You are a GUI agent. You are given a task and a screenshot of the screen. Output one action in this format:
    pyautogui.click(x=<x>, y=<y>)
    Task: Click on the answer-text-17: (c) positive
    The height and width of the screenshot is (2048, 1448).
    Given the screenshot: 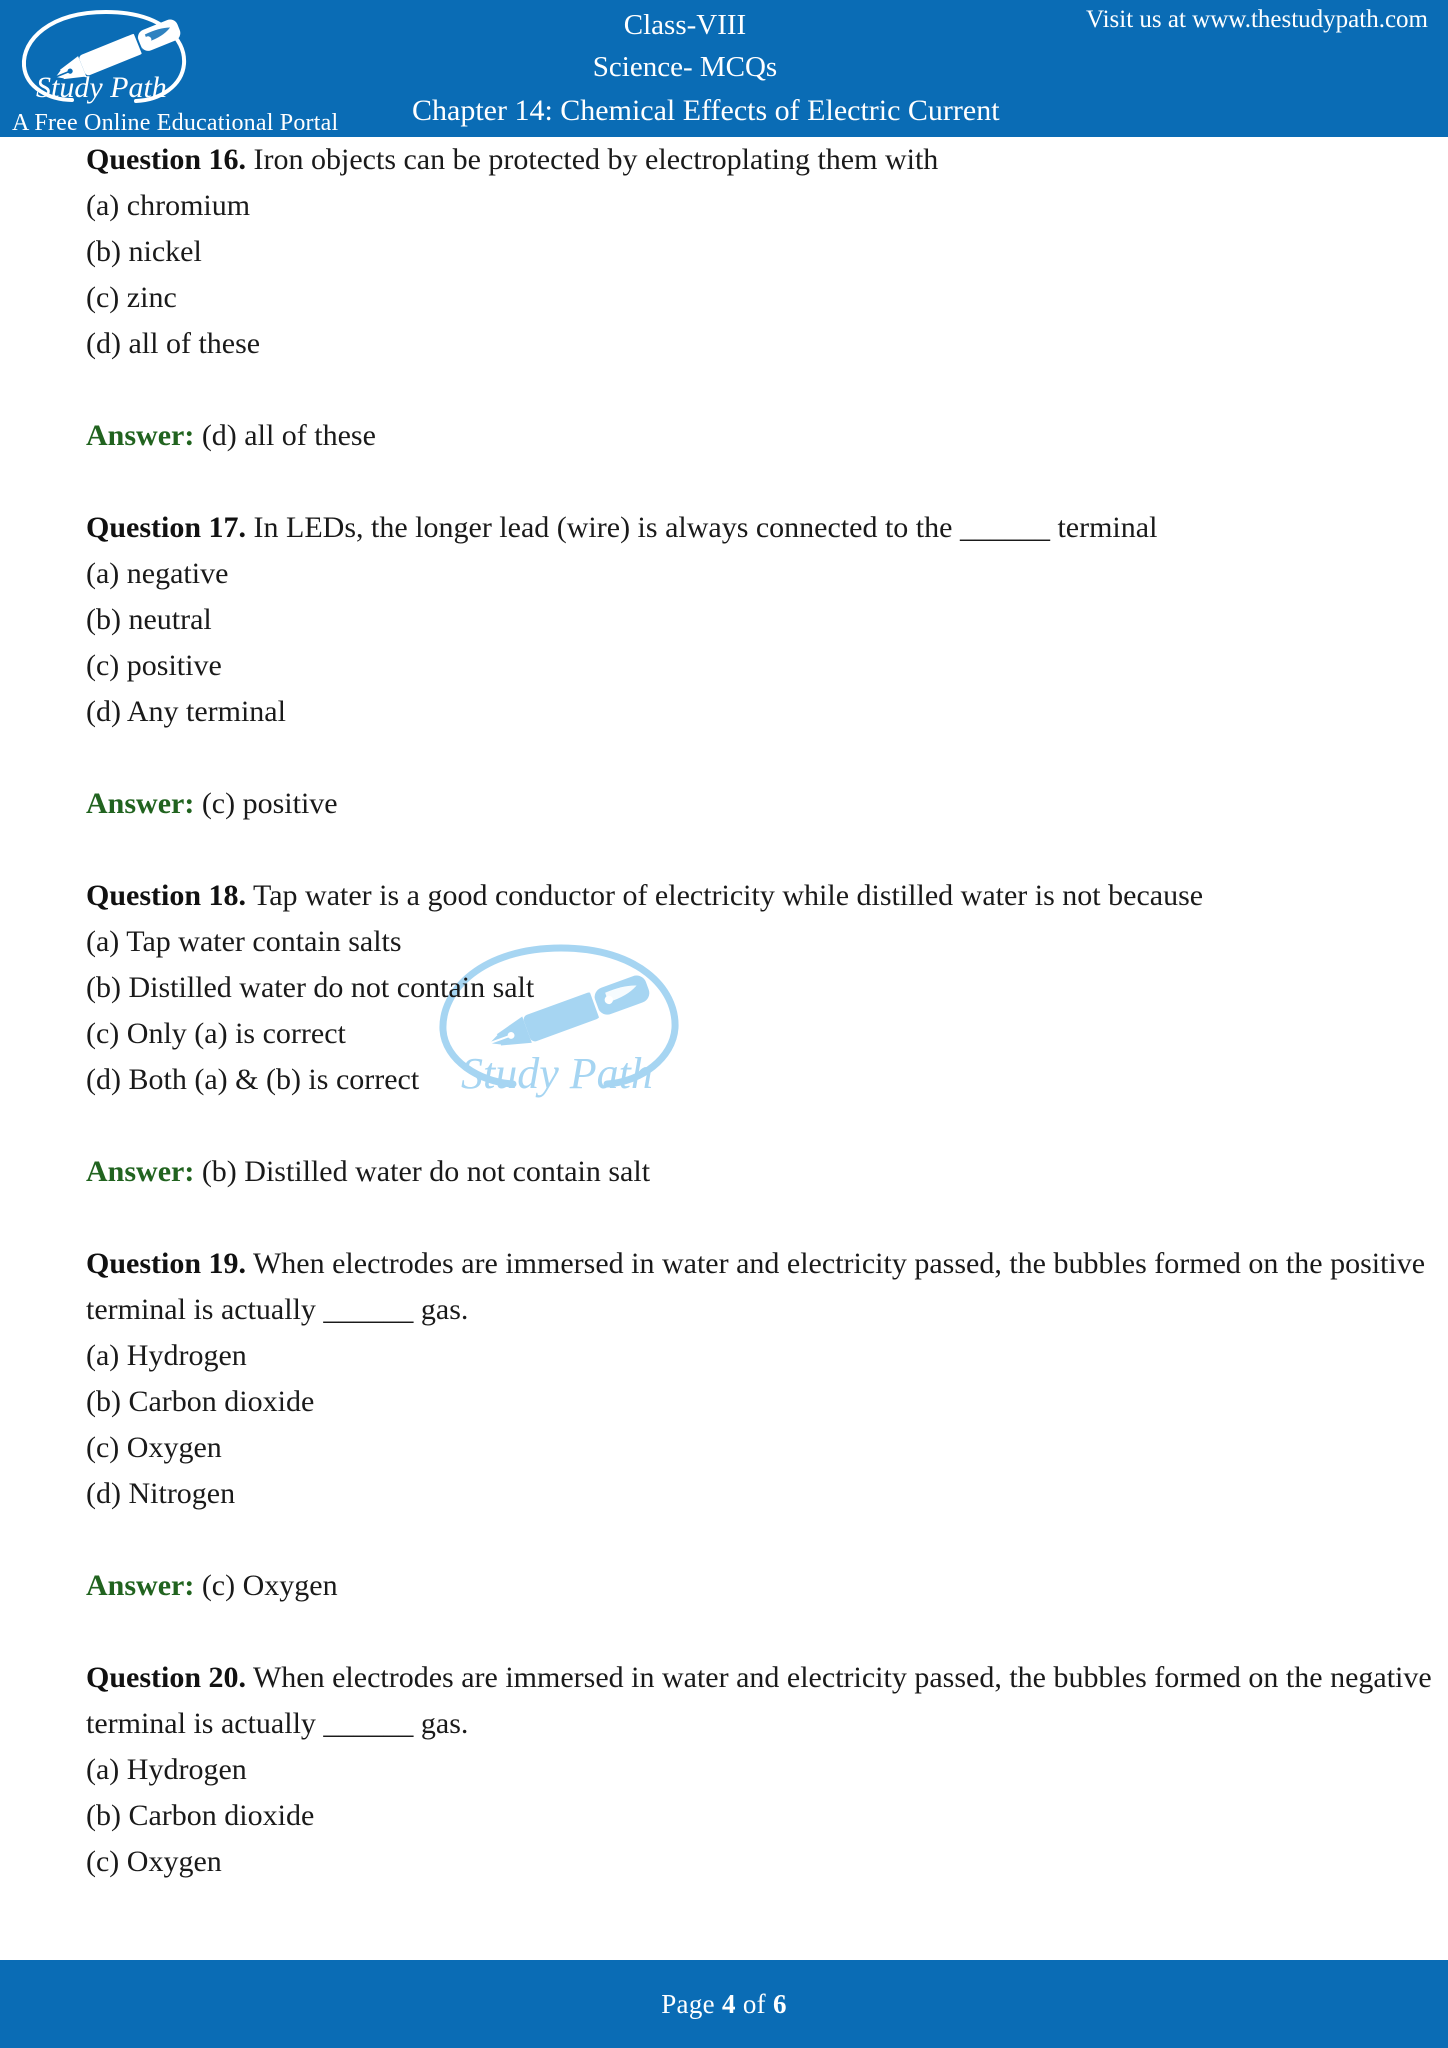 What is the action you would take?
    pyautogui.click(x=266, y=803)
    